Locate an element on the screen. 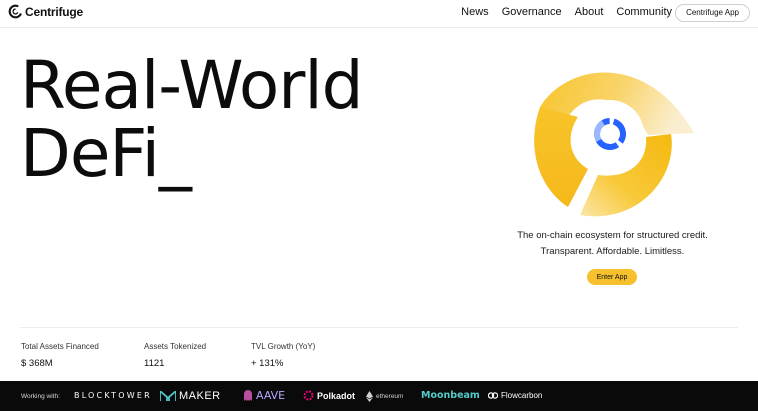  nav-news: News is located at coordinates (475, 12).